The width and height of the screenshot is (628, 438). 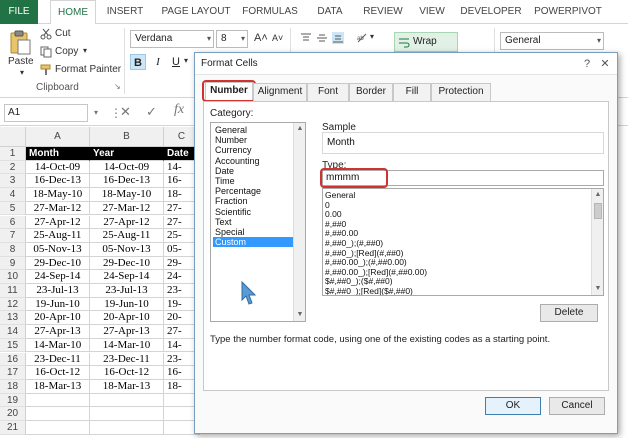 What do you see at coordinates (253, 222) in the screenshot?
I see `category-item: Text` at bounding box center [253, 222].